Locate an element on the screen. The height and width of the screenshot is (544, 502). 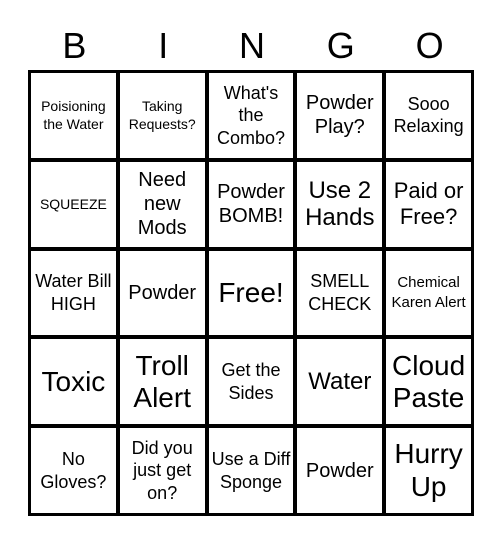
bingo-header: B I N G O is located at coordinates (252, 46).